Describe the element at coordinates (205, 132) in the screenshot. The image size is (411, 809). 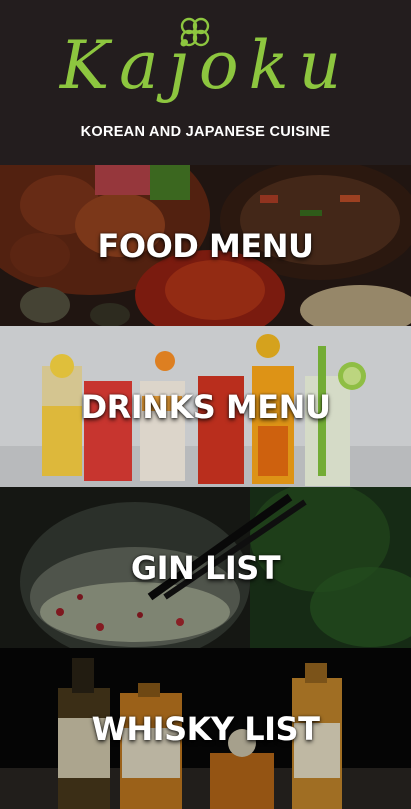
I see `brand-tagline: KOREAN AND JAPANESE CUISINE` at that location.